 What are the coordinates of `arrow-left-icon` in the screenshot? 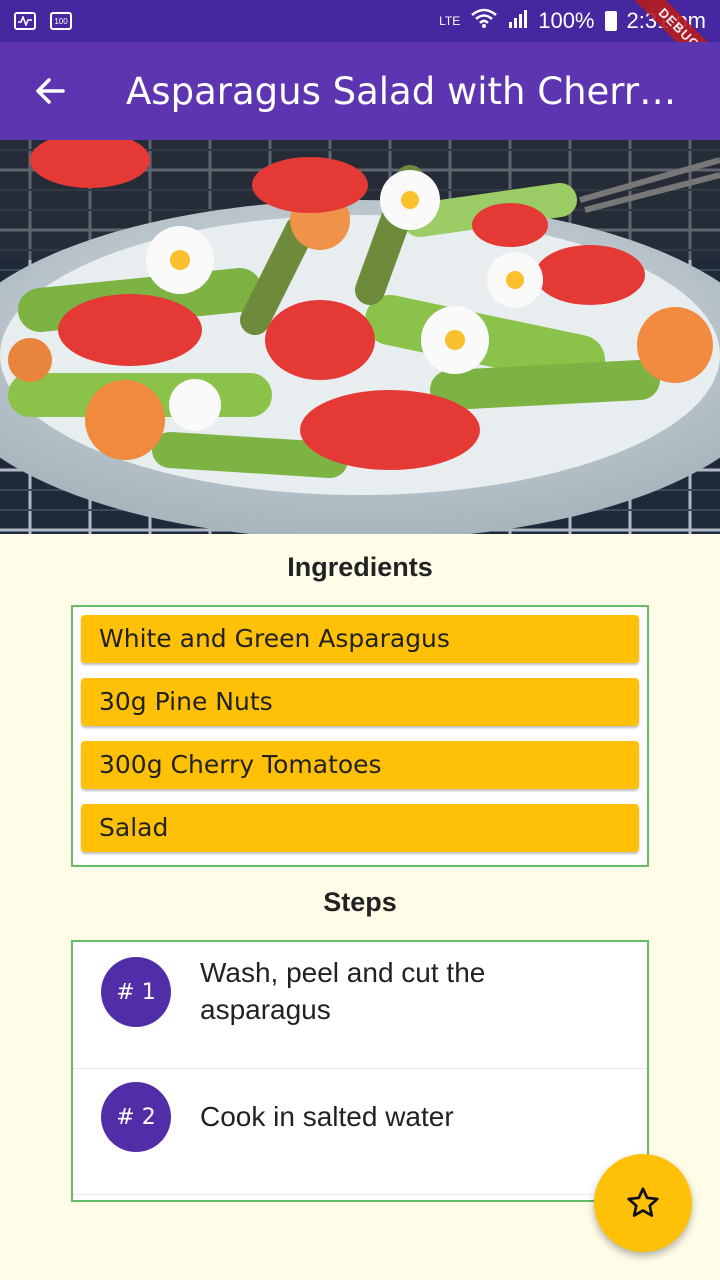 It's located at (50, 91).